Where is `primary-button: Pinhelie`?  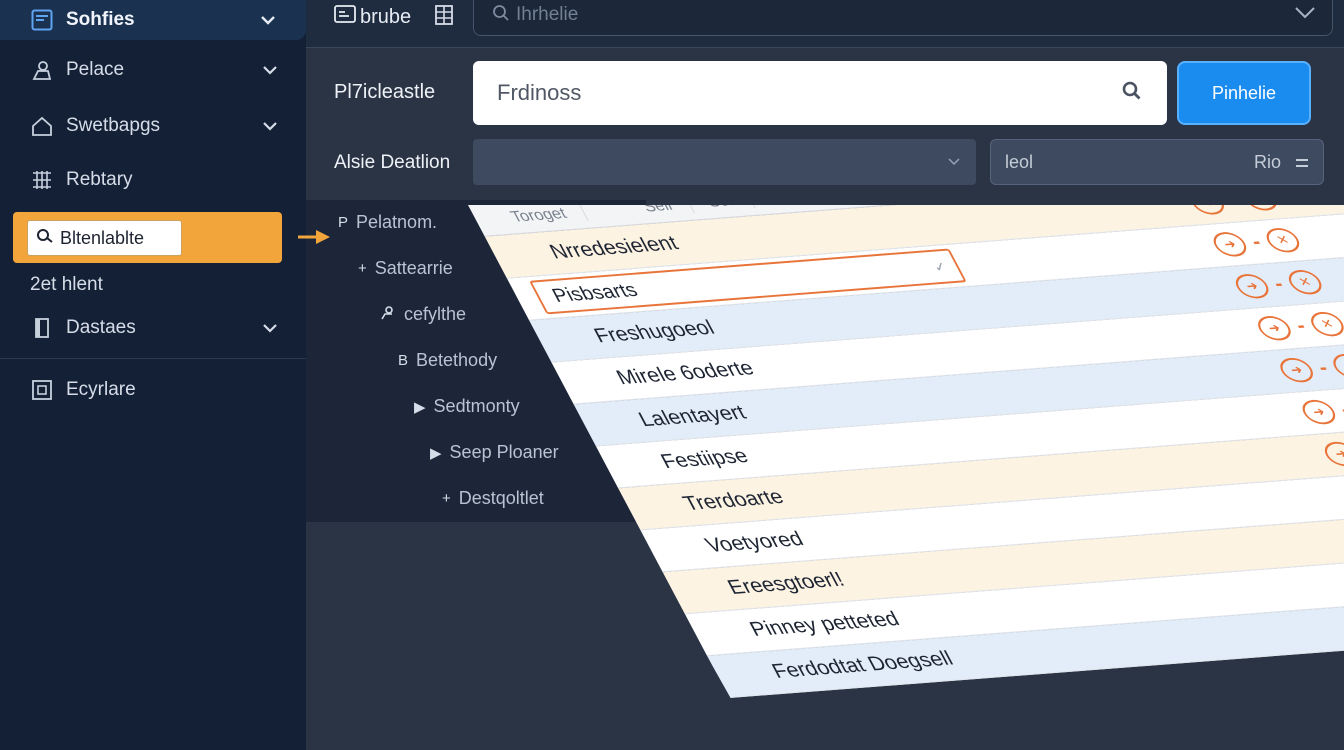 primary-button: Pinhelie is located at coordinates (1244, 93).